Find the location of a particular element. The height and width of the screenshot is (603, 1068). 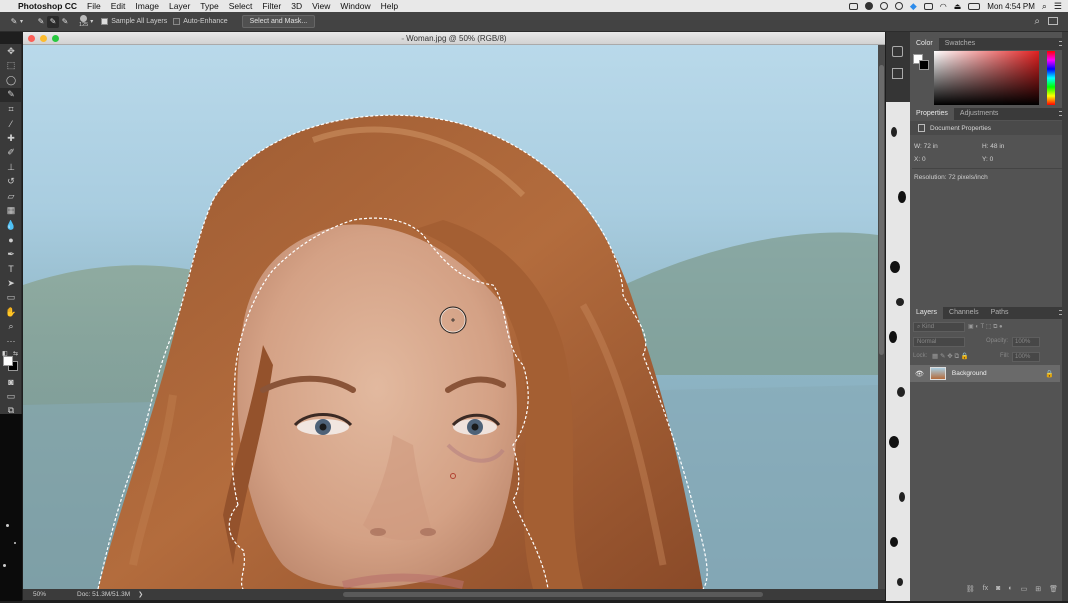

workspace-switcher-icon is located at coordinates (1053, 21).